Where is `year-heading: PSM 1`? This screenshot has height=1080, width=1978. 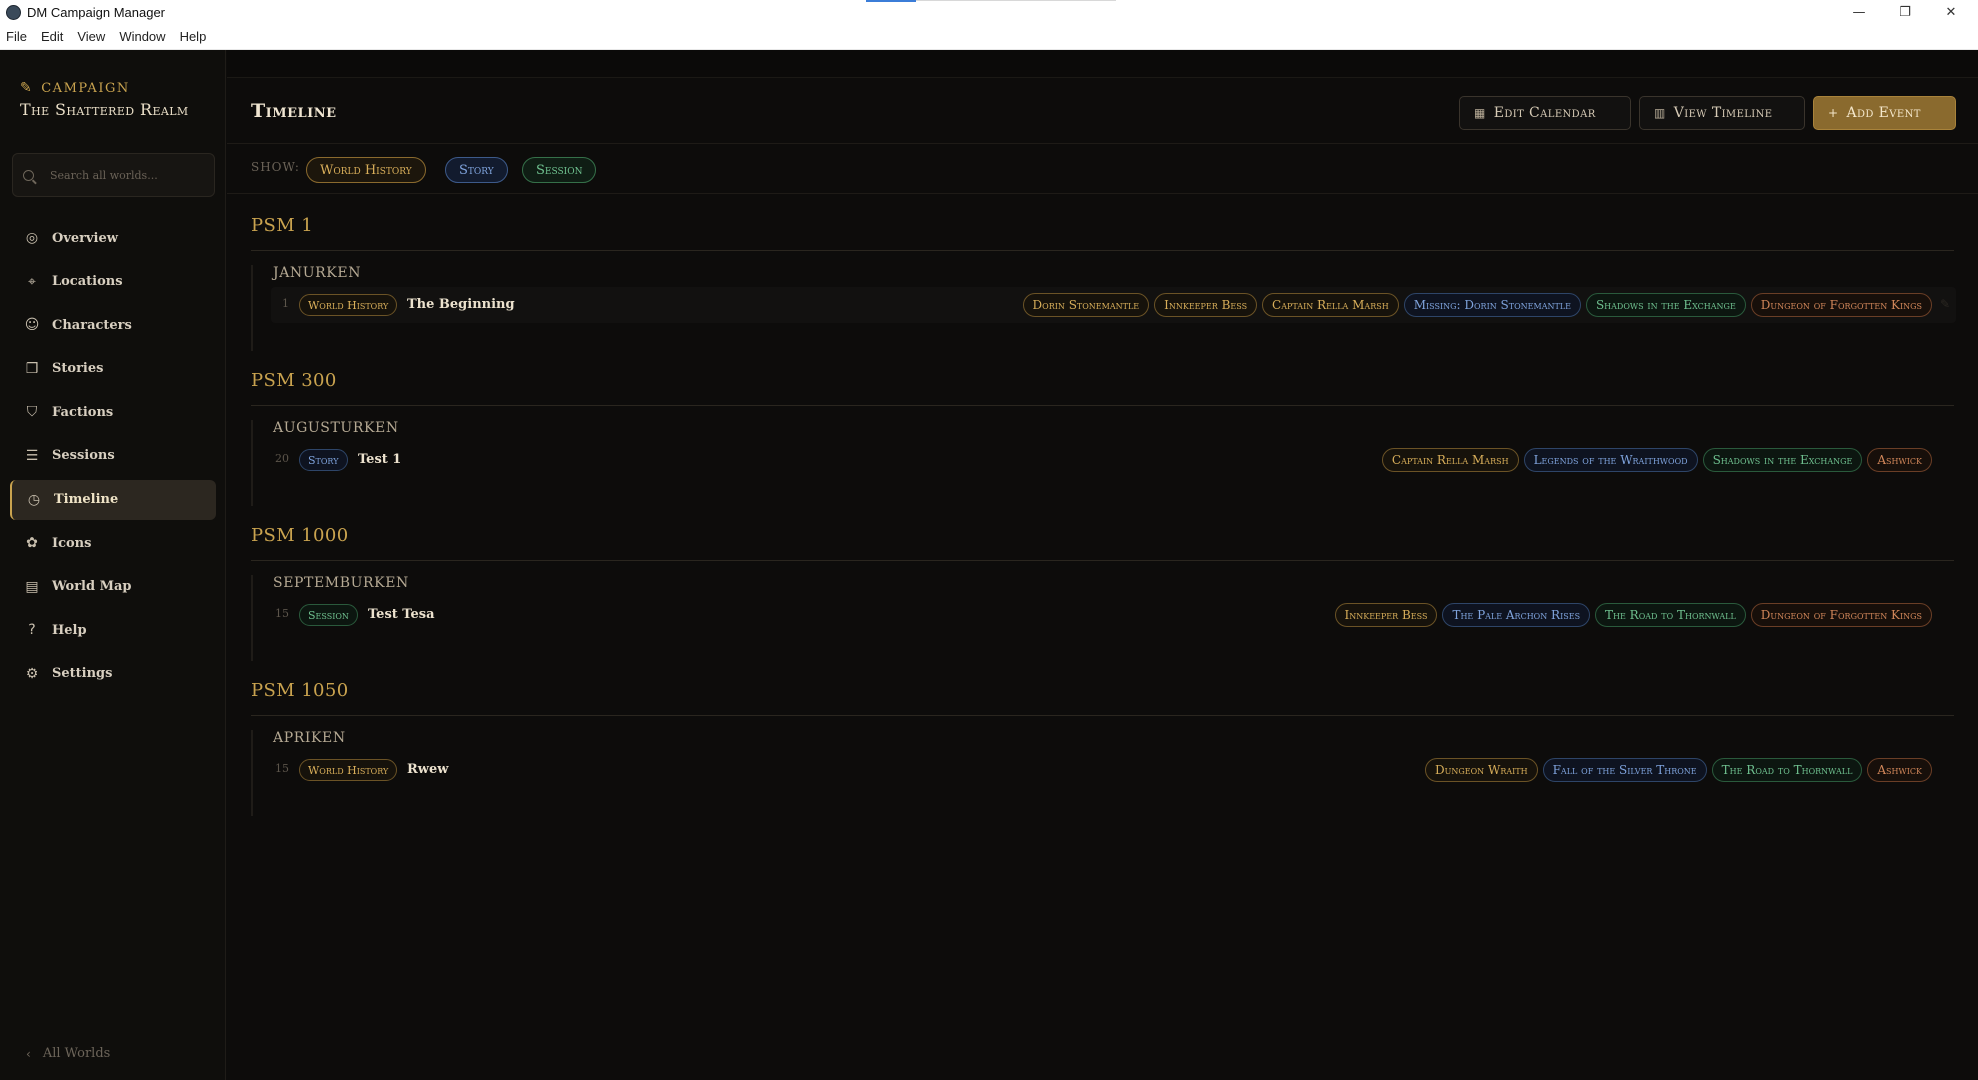
year-heading: PSM 1 is located at coordinates (282, 225).